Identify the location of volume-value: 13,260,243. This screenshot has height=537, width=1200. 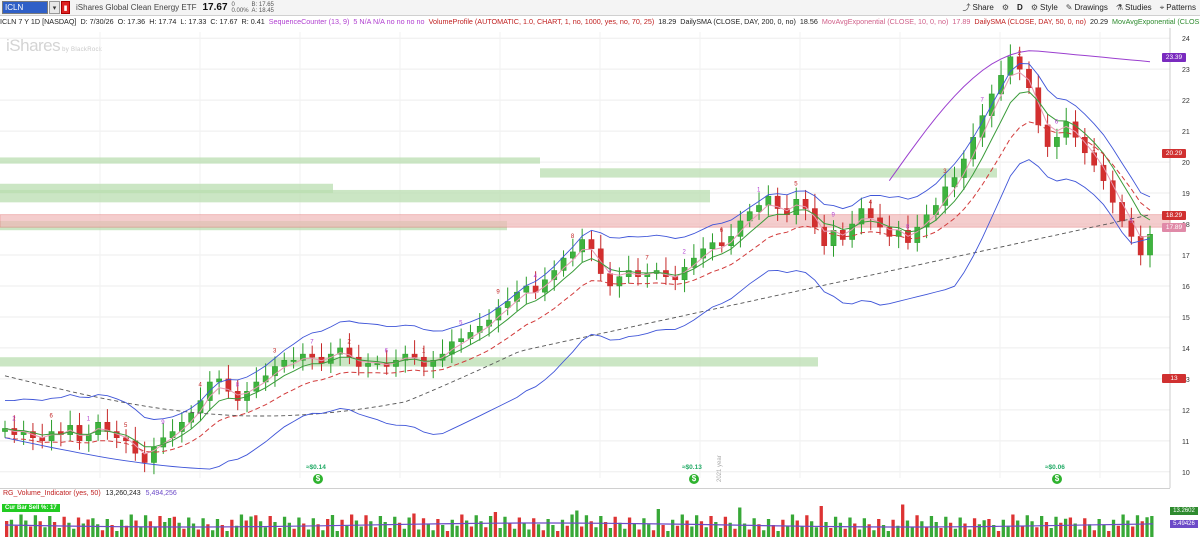
(123, 493).